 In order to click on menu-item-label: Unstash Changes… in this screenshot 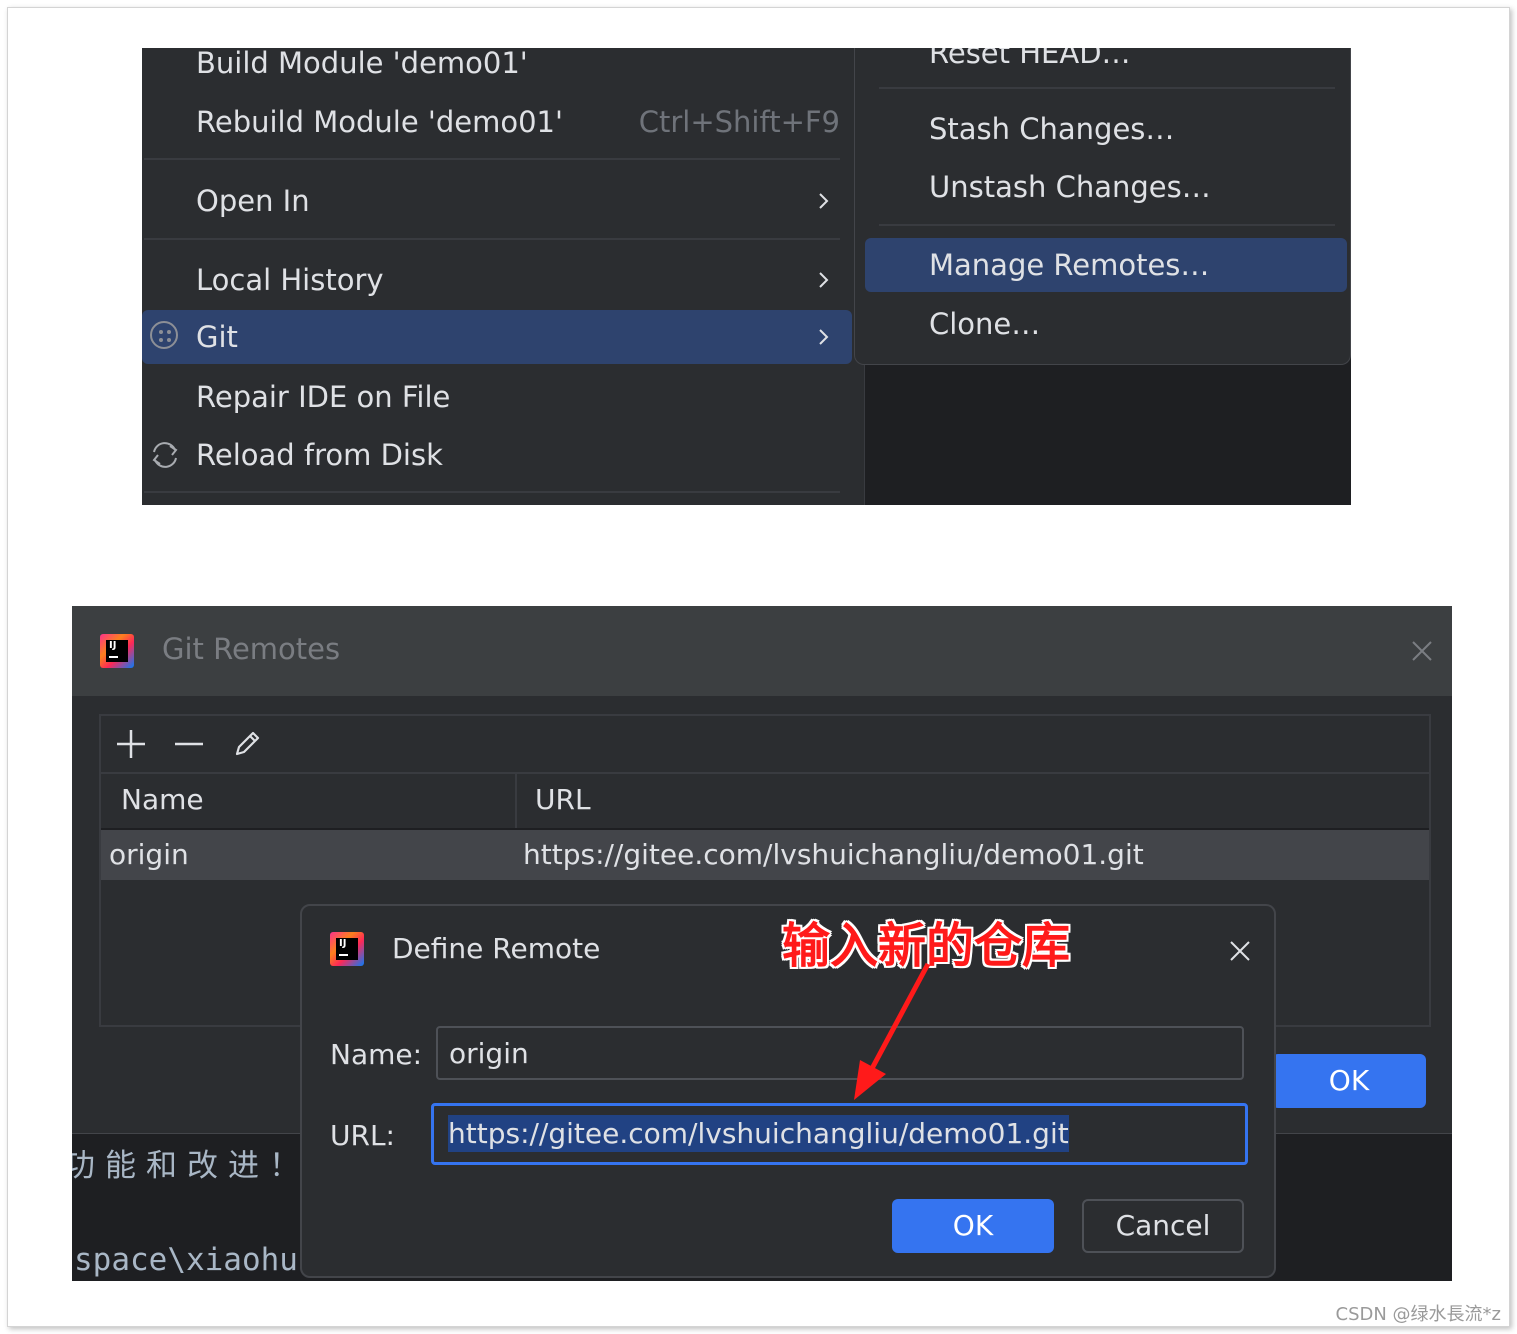, I will do `click(1070, 187)`.